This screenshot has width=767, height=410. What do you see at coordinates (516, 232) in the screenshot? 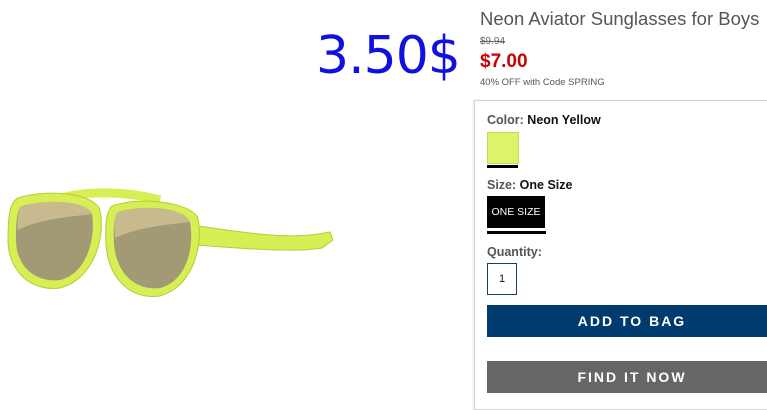
I see `size-selected-indicator` at bounding box center [516, 232].